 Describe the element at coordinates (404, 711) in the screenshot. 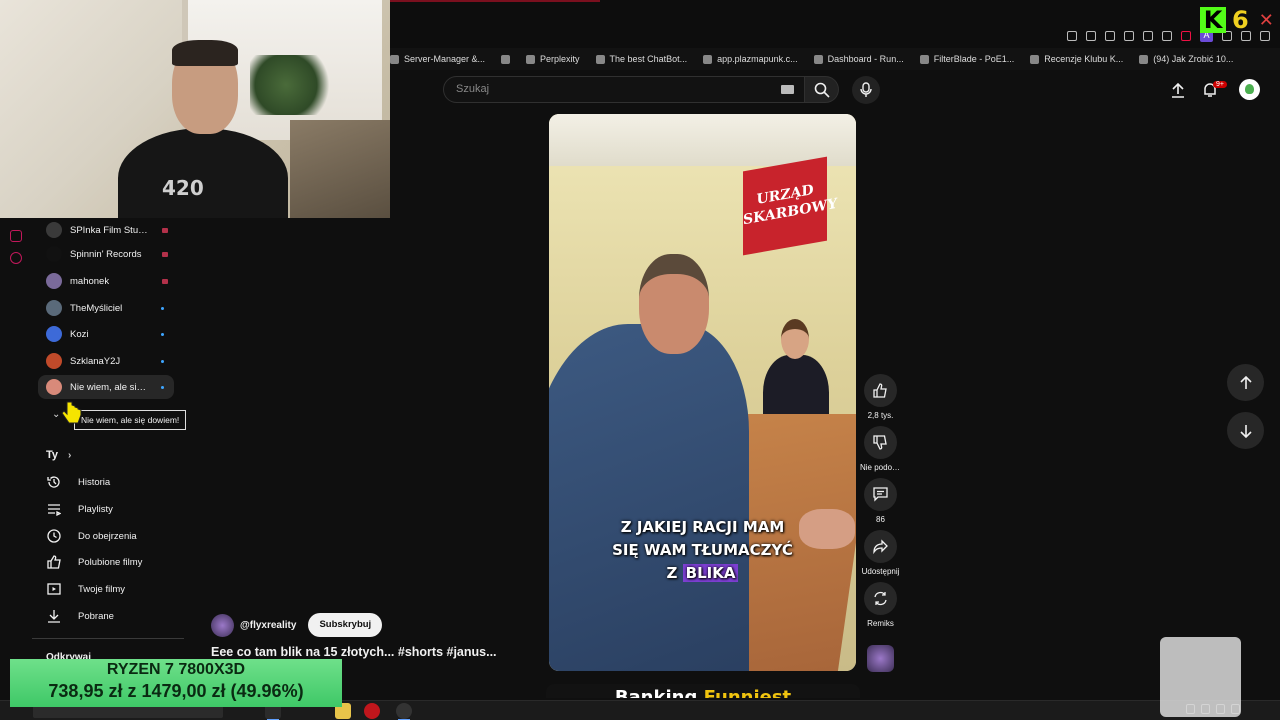

I see `taskbar-app-obs` at that location.